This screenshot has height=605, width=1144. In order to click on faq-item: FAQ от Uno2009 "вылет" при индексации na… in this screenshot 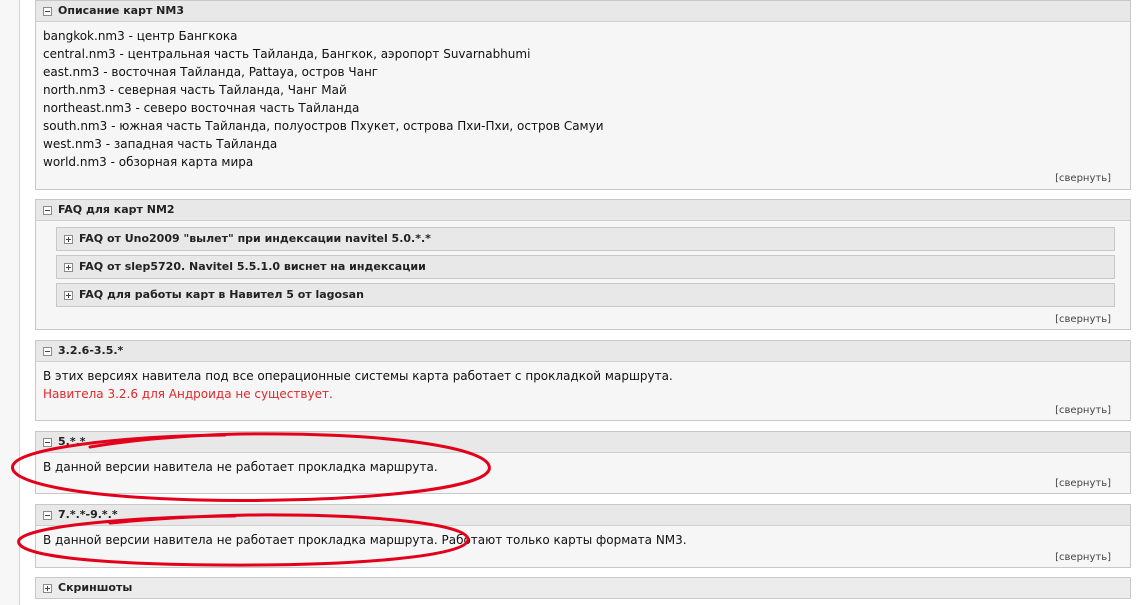, I will do `click(585, 239)`.